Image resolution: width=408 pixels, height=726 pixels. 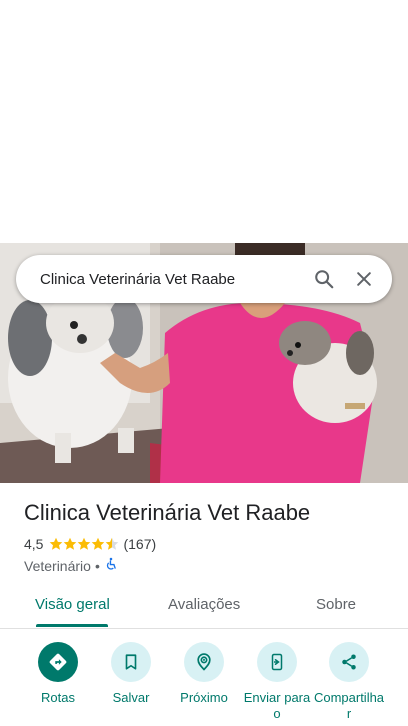 I want to click on rating-row: 4,5 (167), so click(x=90, y=544).